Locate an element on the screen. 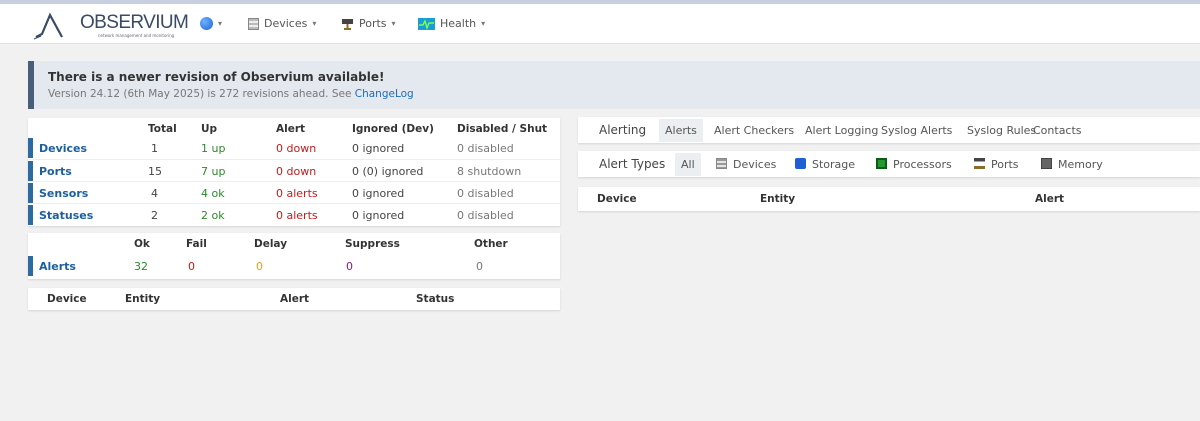  tab-alert-logging: Alert Logging is located at coordinates (841, 130).